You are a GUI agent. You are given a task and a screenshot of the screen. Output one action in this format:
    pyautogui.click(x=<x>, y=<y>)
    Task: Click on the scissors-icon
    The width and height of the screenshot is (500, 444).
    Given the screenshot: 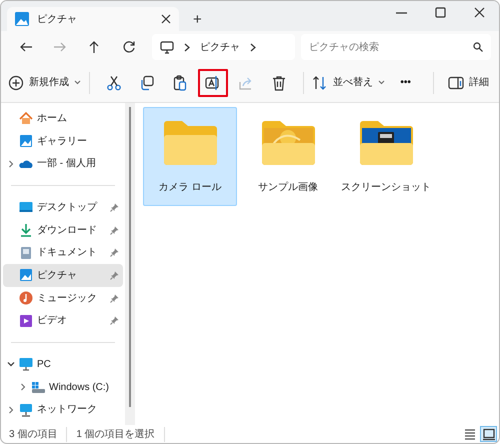 What is the action you would take?
    pyautogui.click(x=114, y=82)
    